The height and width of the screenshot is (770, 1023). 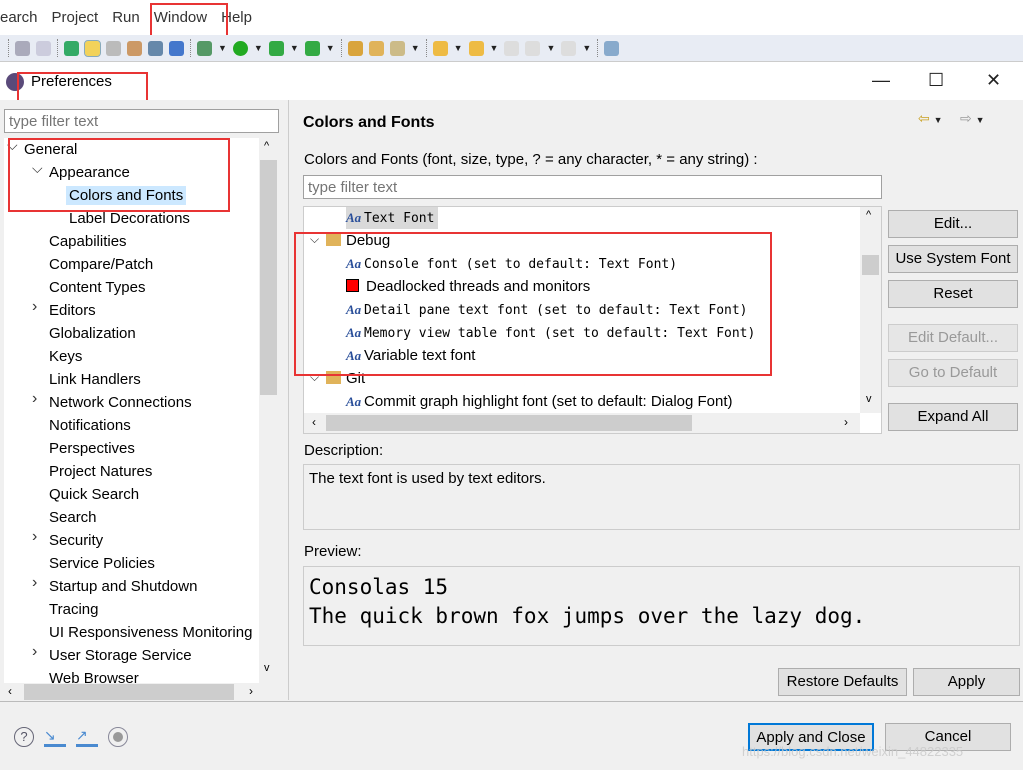 I want to click on perspective-icon, so click(x=612, y=48).